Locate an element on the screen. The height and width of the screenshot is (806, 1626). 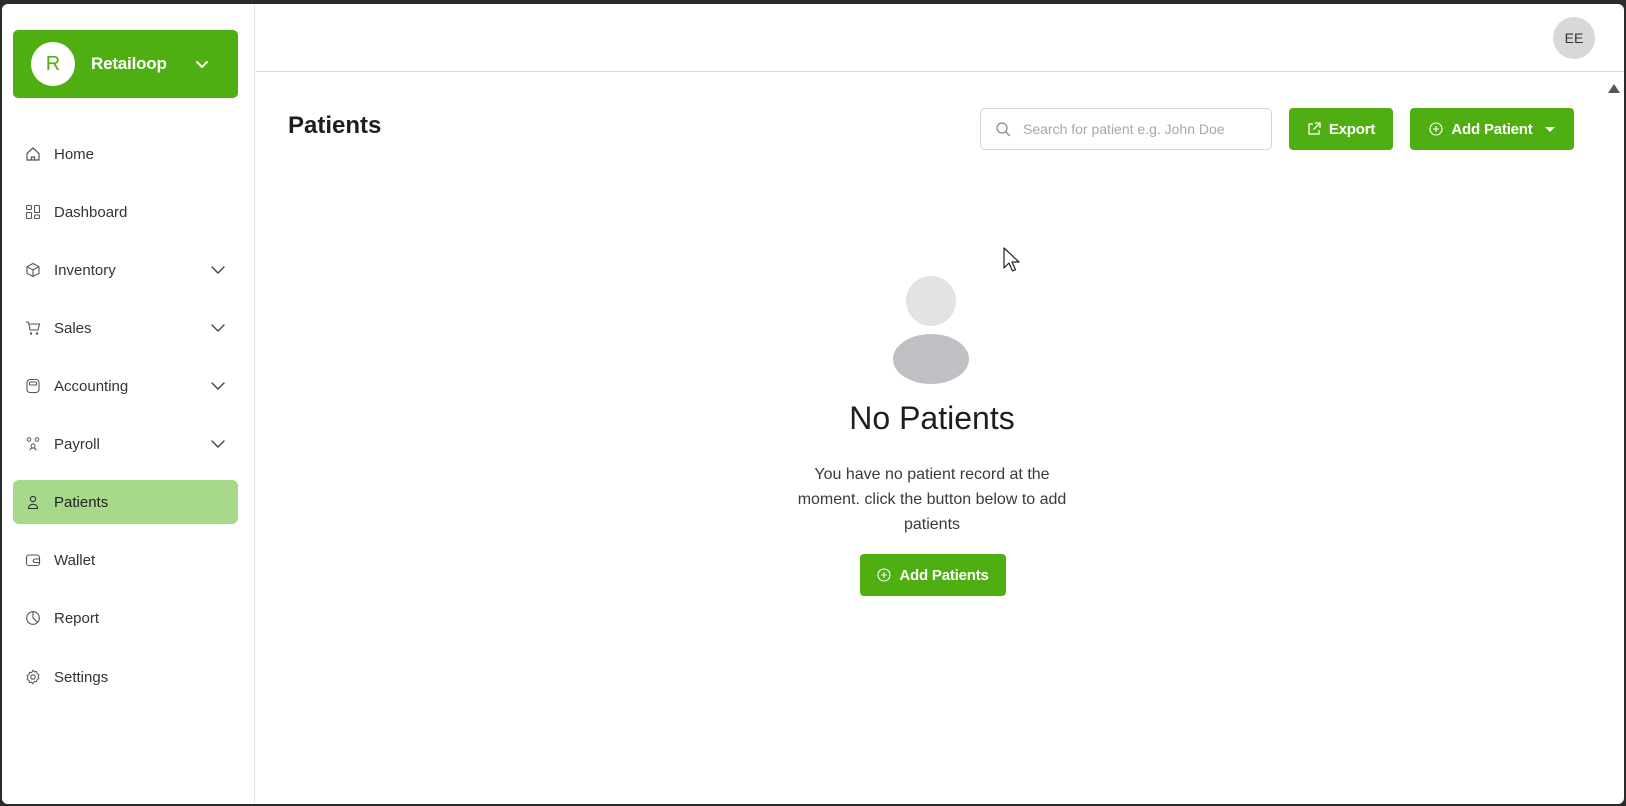
sidebar-item-accounting: Accounting is located at coordinates (125, 386).